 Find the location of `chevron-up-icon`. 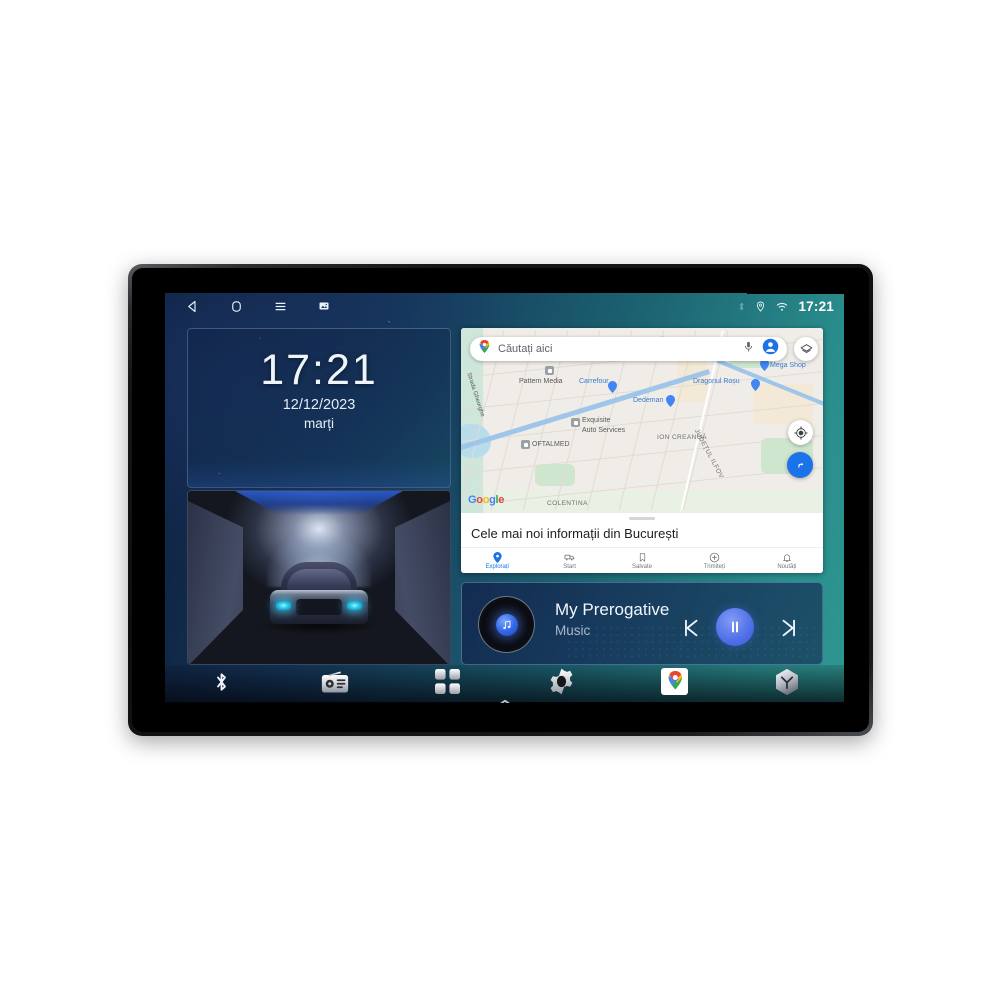

chevron-up-icon is located at coordinates (505, 699).